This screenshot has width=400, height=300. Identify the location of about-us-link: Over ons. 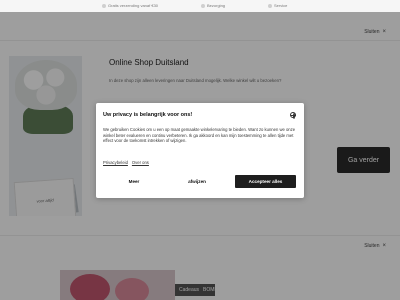
(140, 162).